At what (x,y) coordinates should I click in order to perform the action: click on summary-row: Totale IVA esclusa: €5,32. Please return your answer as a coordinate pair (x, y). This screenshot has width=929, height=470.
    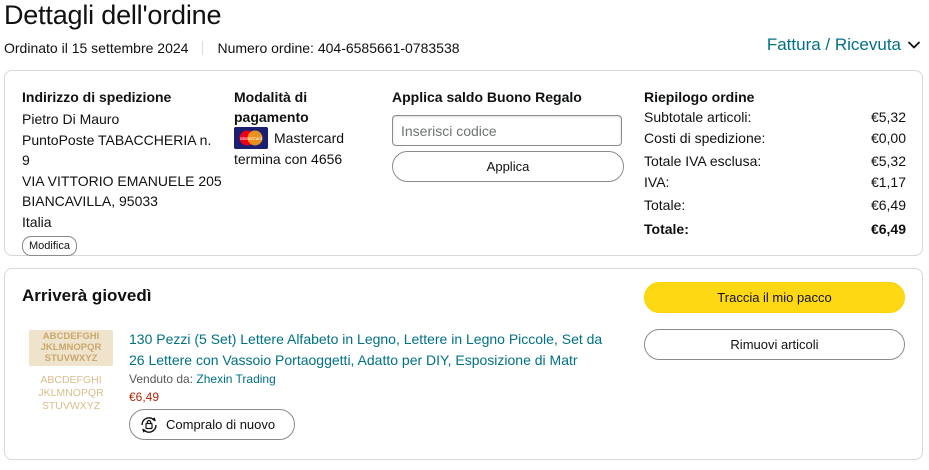
    Looking at the image, I should click on (775, 161).